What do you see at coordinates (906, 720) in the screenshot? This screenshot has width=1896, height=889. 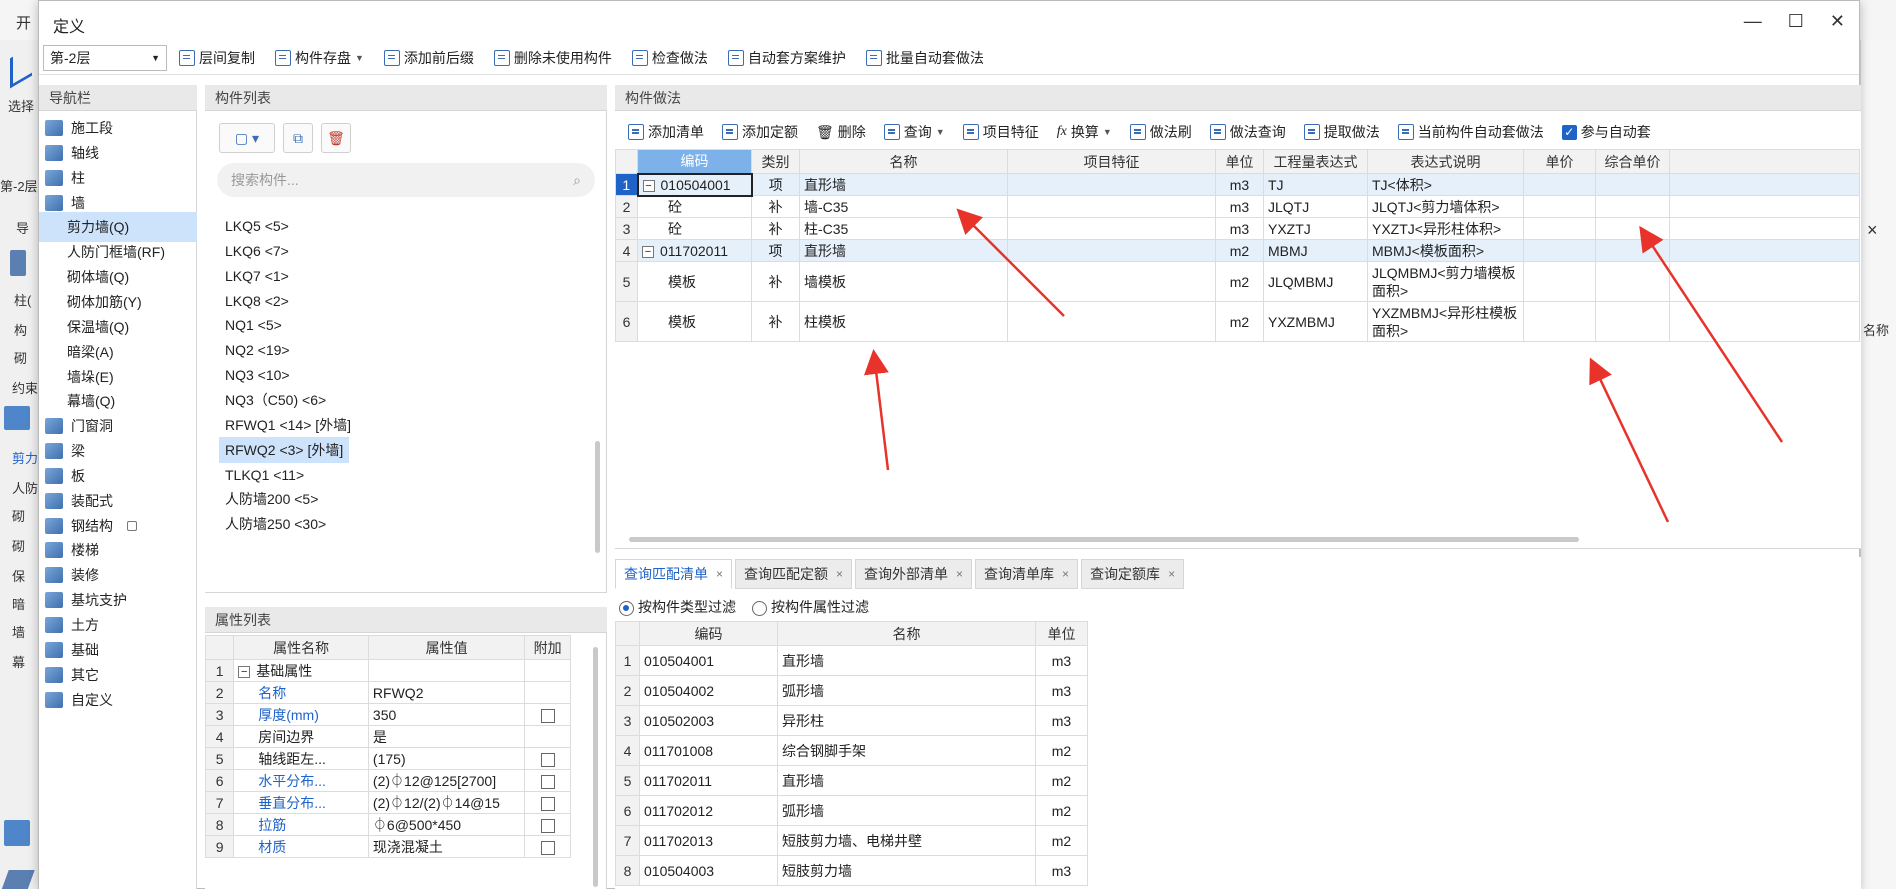 I see `query-name: 异形柱` at bounding box center [906, 720].